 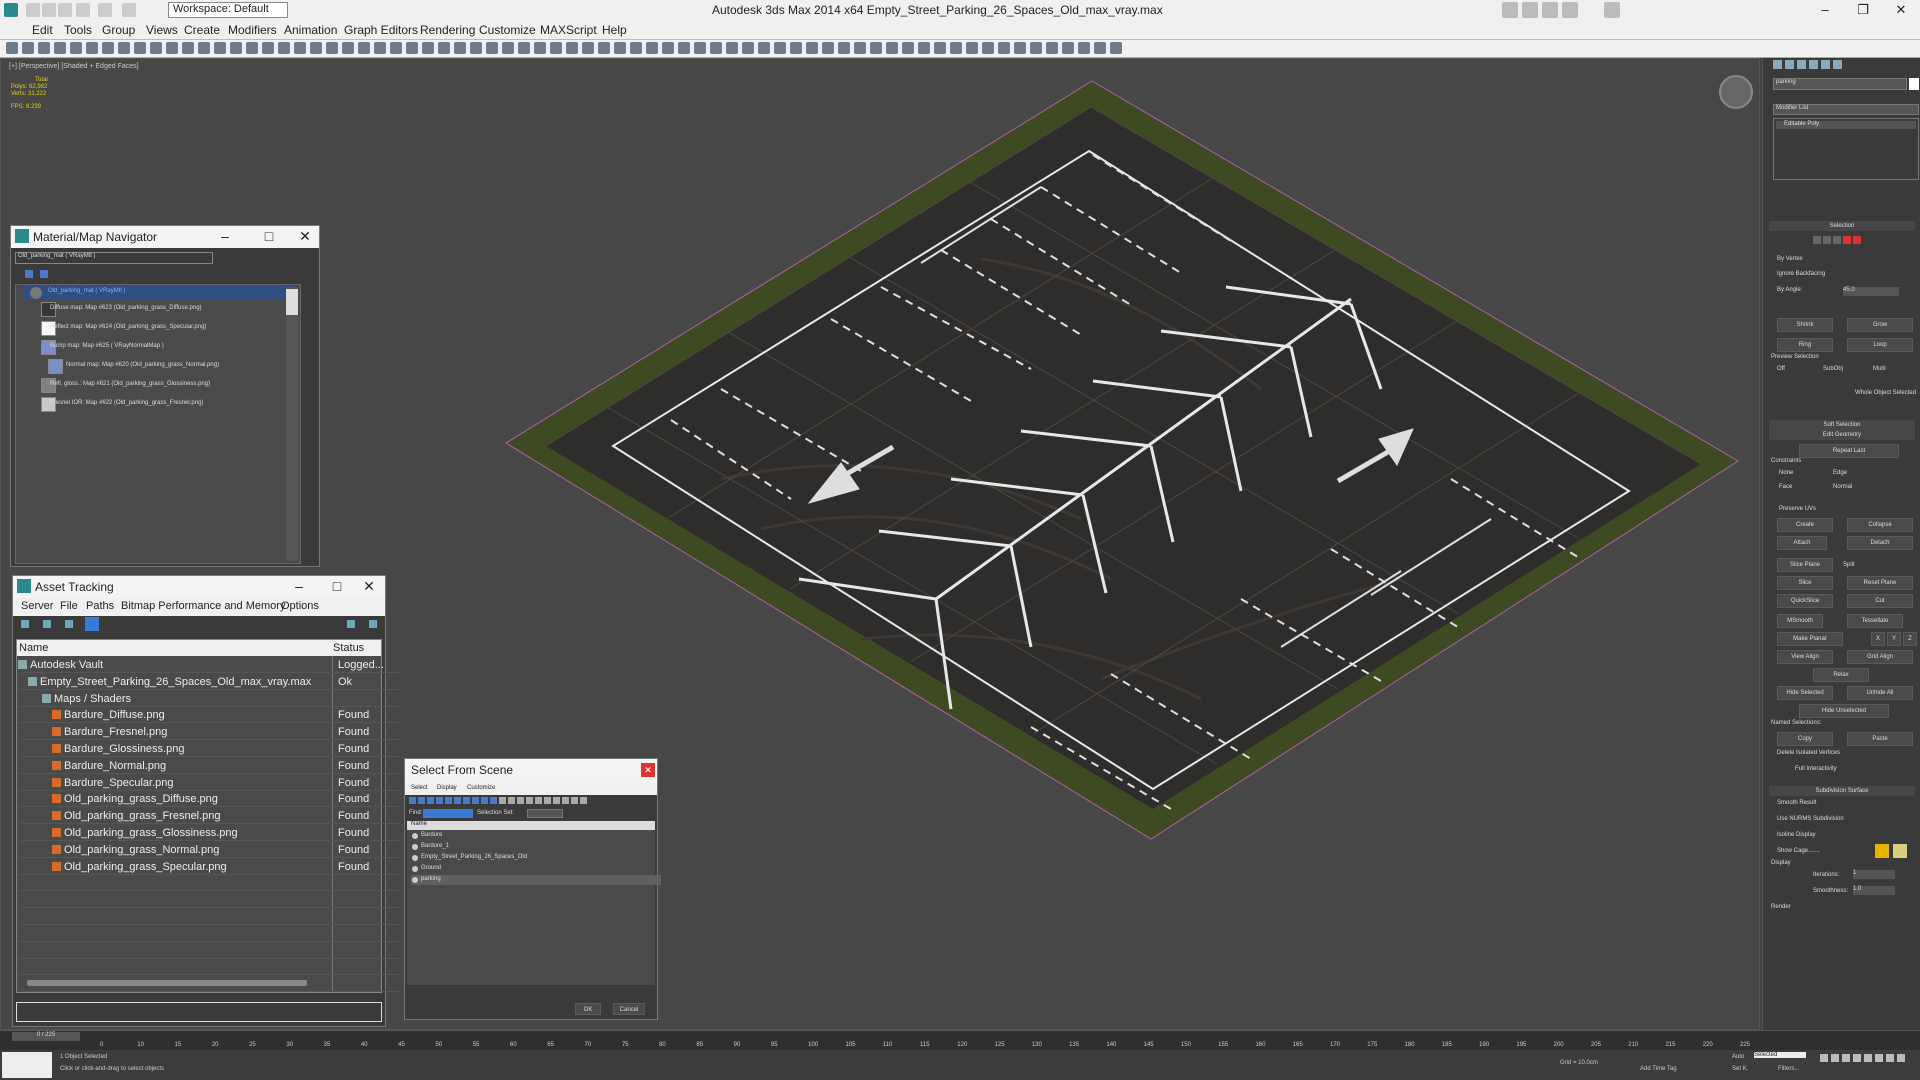 I want to click on iterations-spinner: 1, so click(x=1874, y=874).